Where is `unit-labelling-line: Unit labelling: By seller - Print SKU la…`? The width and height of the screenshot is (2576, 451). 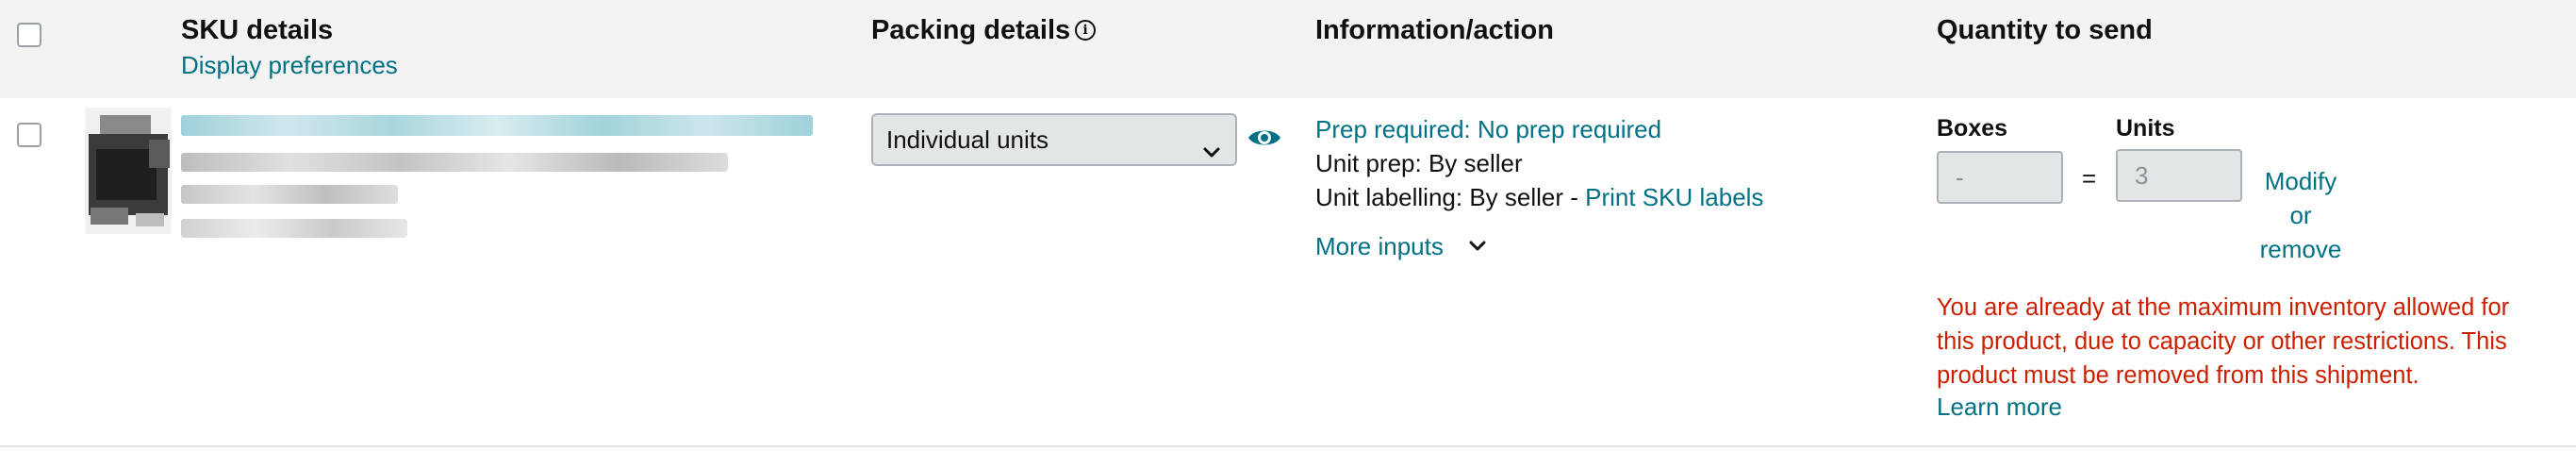
unit-labelling-line: Unit labelling: By seller - Print SKU la… is located at coordinates (1539, 197).